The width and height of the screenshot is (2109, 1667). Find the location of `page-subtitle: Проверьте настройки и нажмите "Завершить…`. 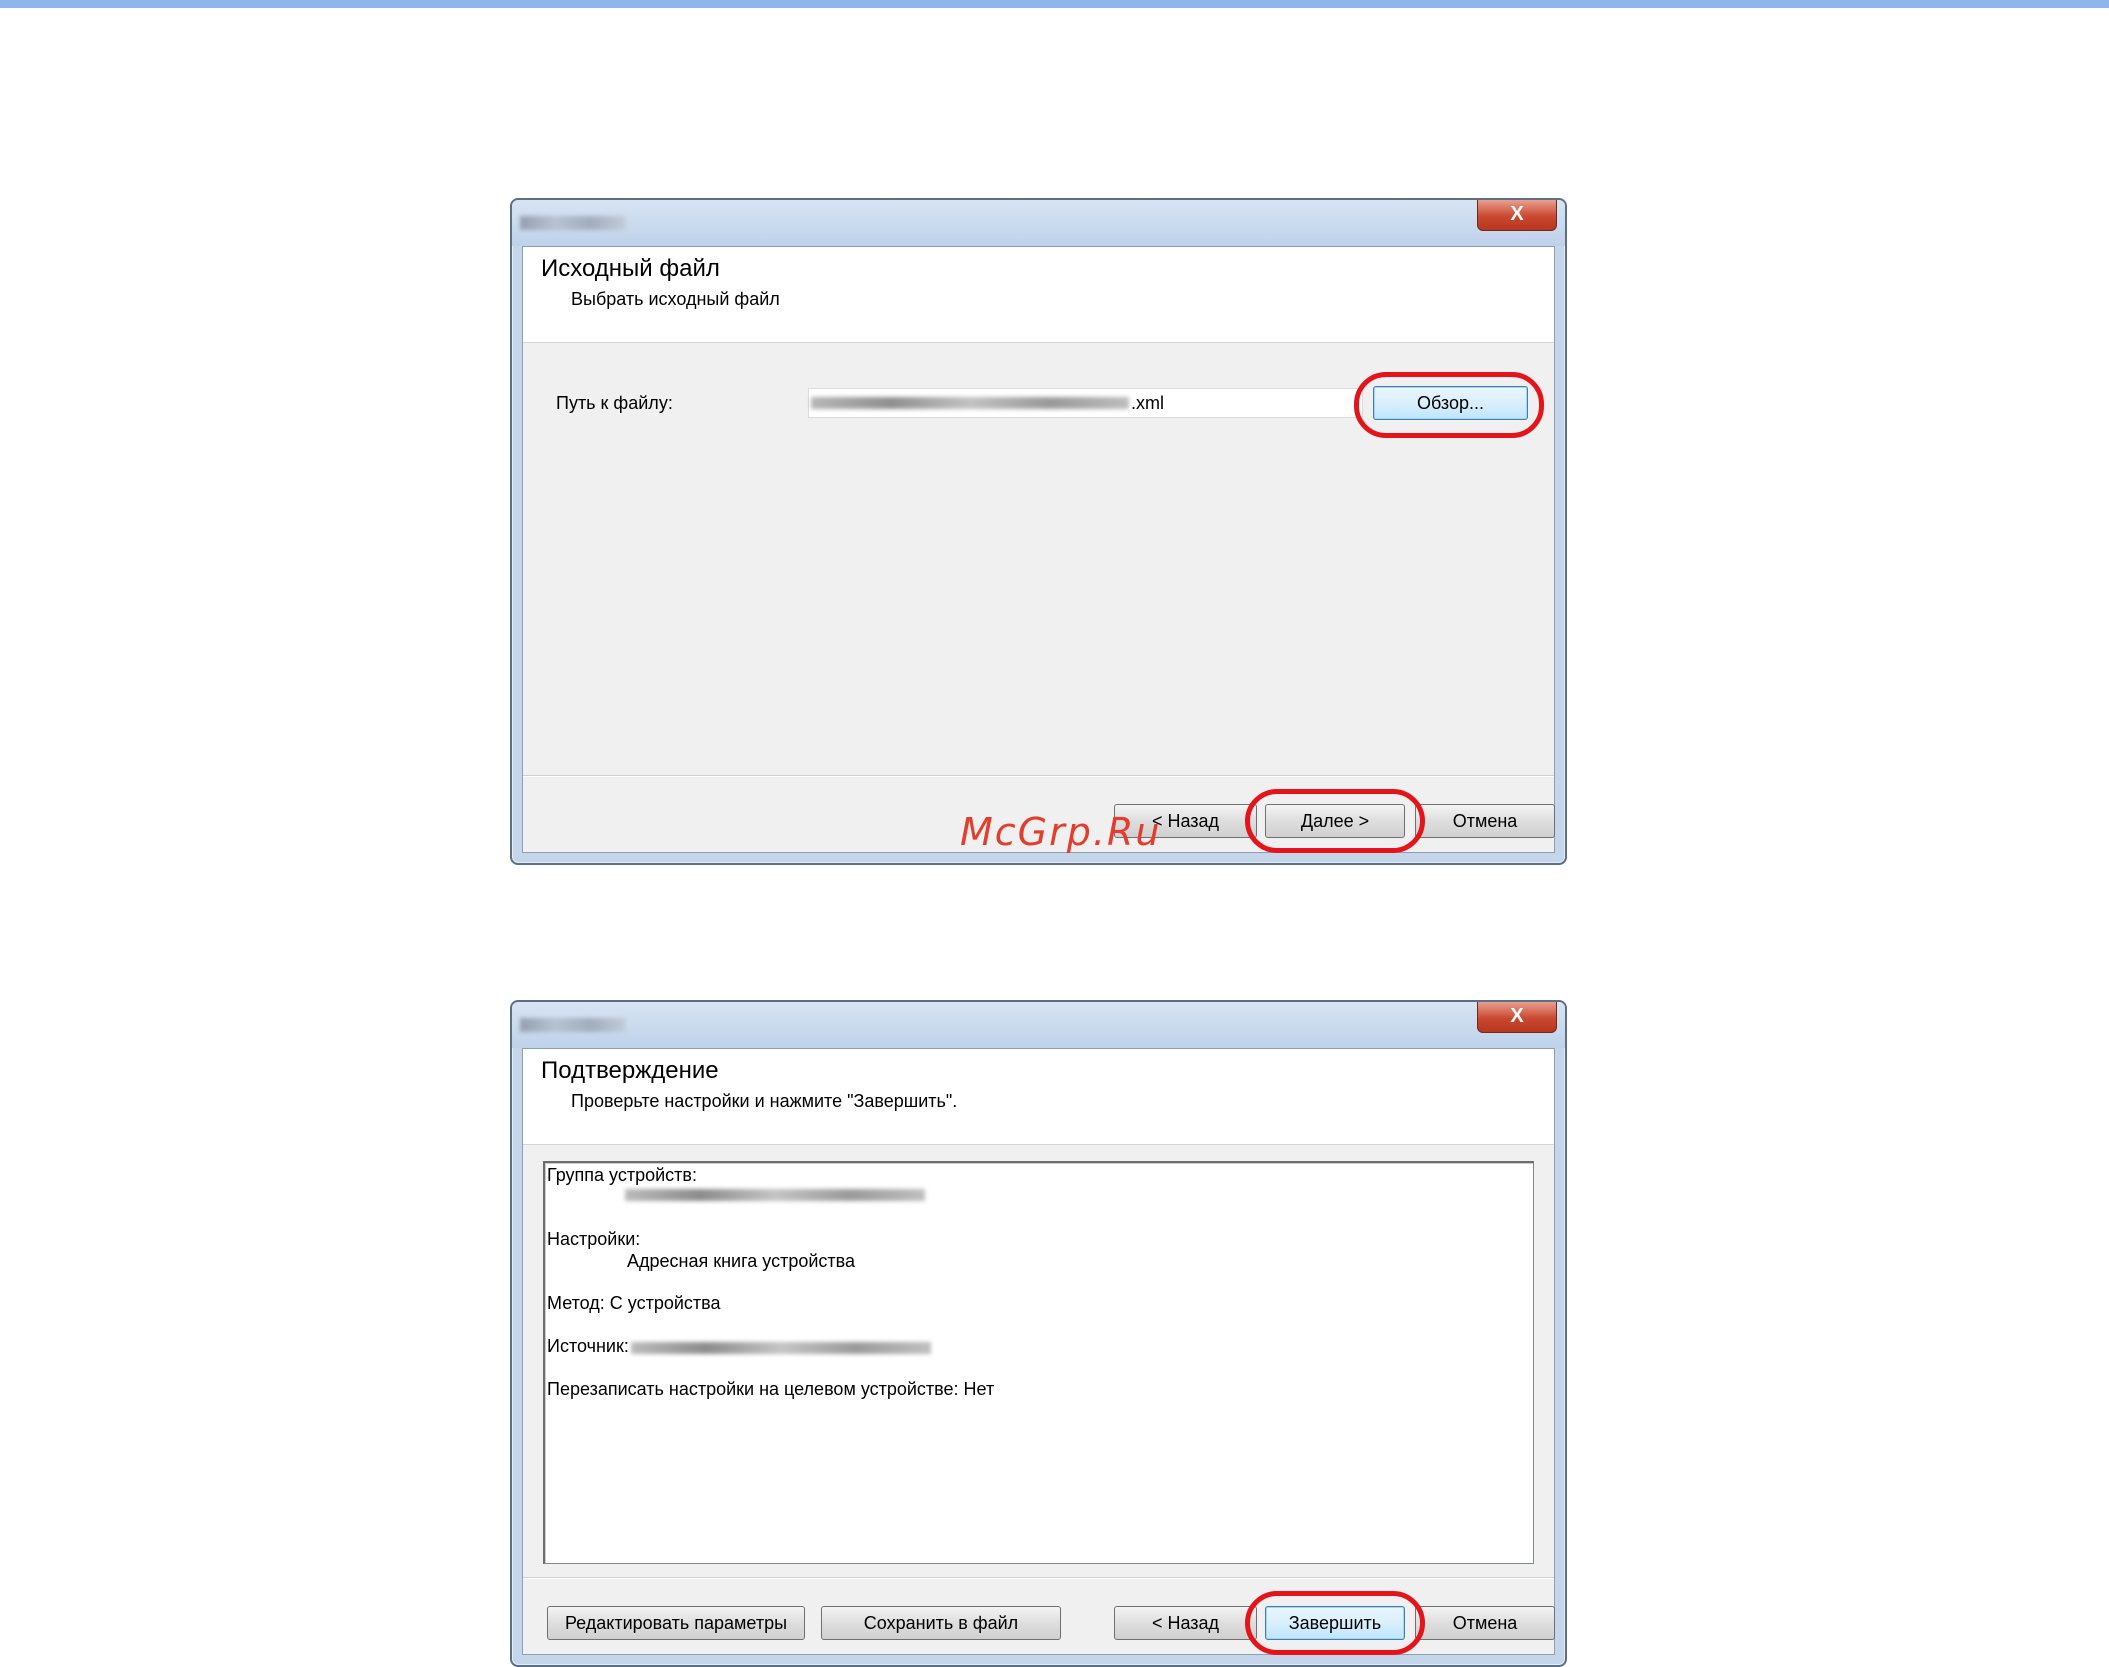

page-subtitle: Проверьте настройки и нажмите "Завершить… is located at coordinates (764, 1101).